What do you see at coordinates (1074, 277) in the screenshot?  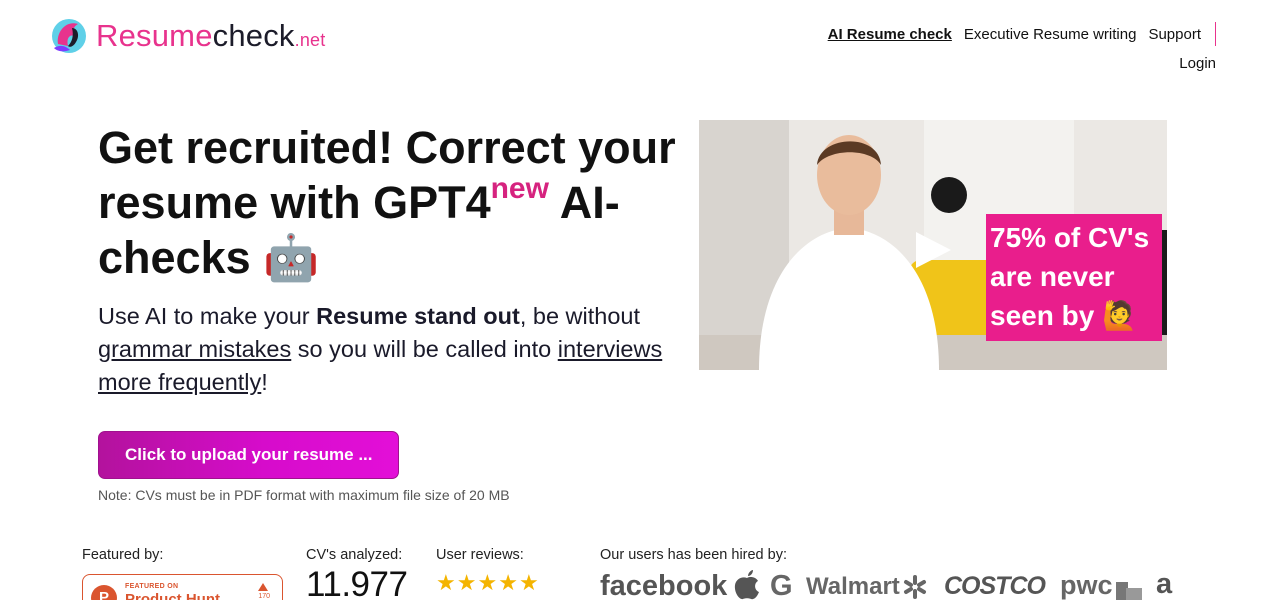 I see `video-caption: 75% of CV's are never seen by 🙋` at bounding box center [1074, 277].